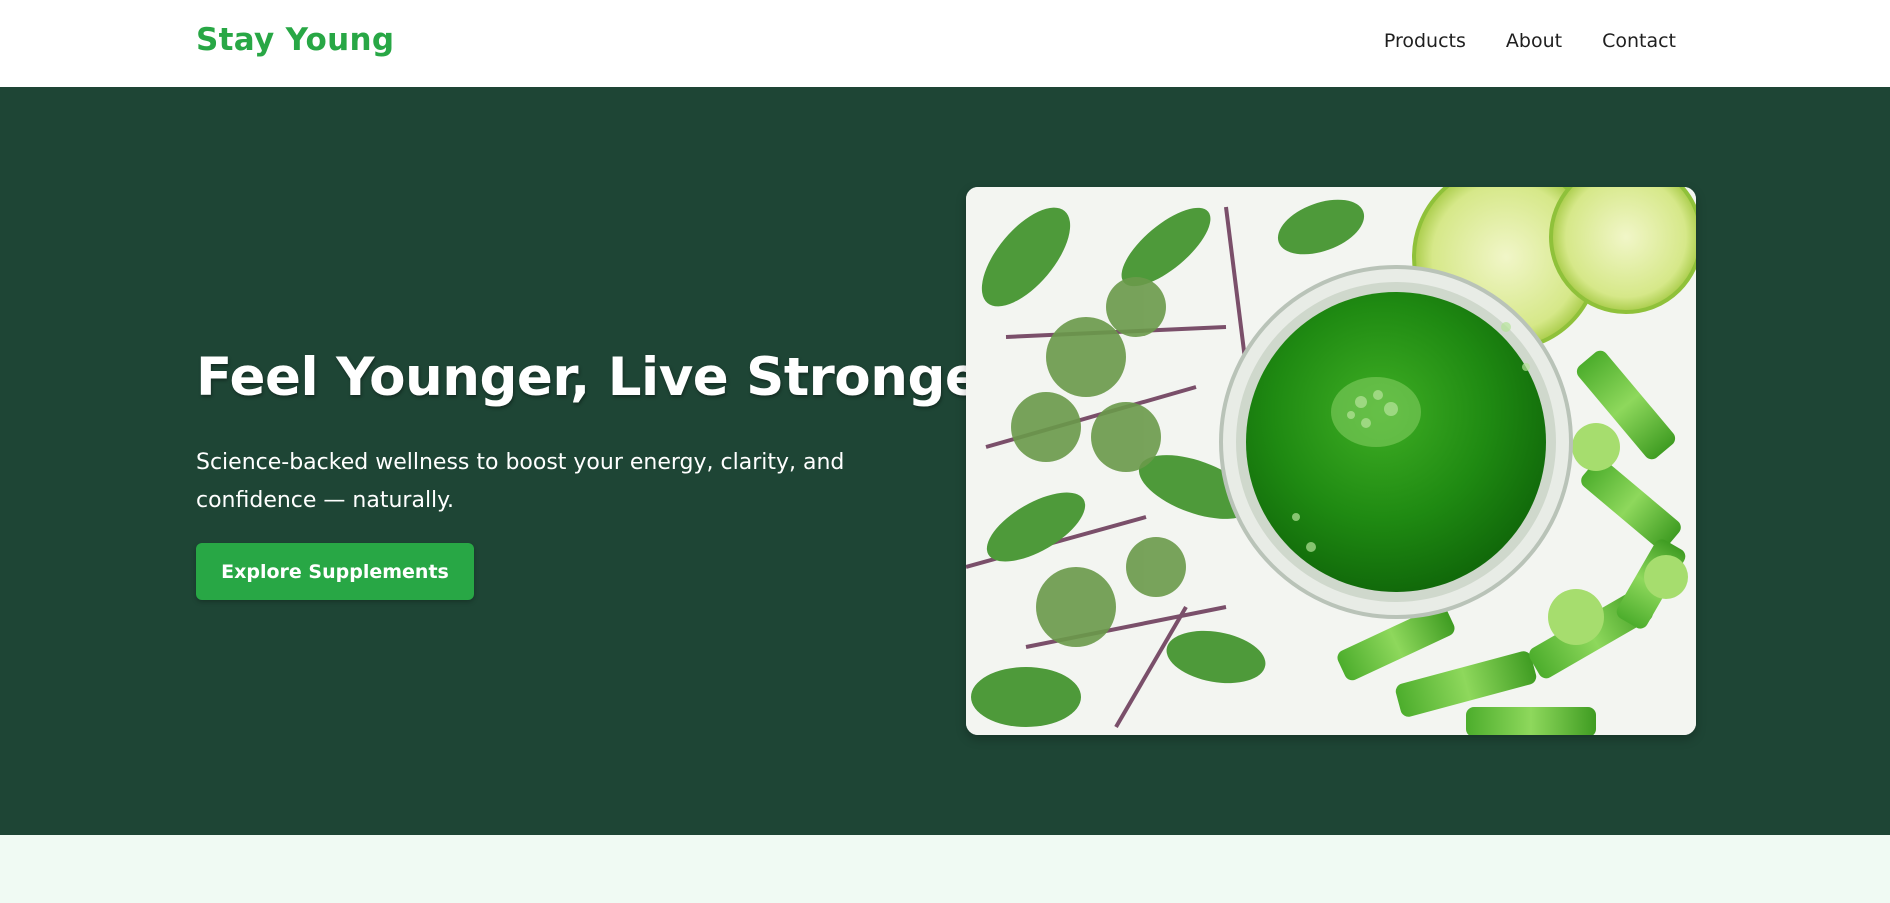  What do you see at coordinates (1534, 41) in the screenshot?
I see `nav-link-about: About` at bounding box center [1534, 41].